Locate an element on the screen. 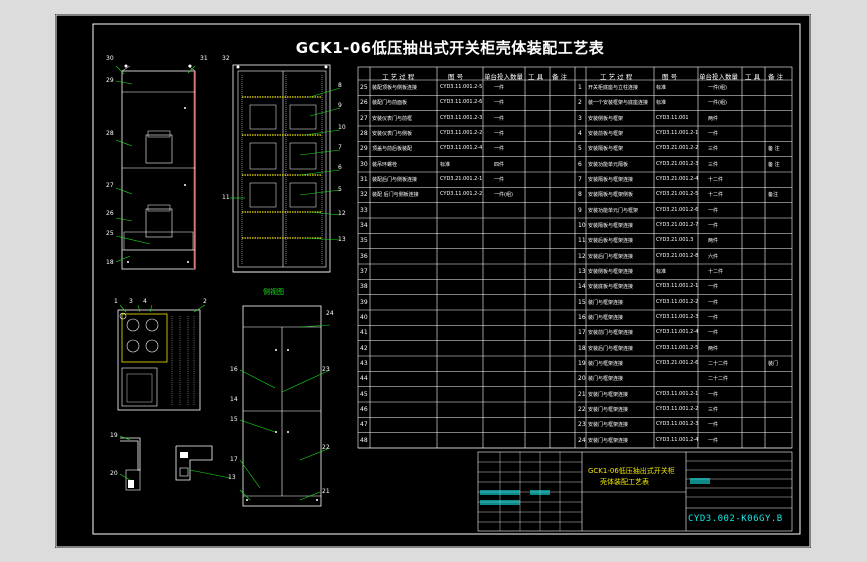 Image resolution: width=867 pixels, height=562 pixels. part-number-label: 6 is located at coordinates (340, 167).